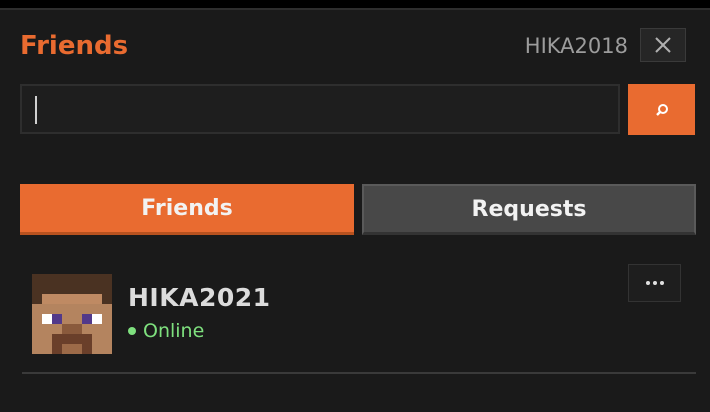 The width and height of the screenshot is (710, 412). What do you see at coordinates (74, 46) in the screenshot?
I see `page-title: Friends` at bounding box center [74, 46].